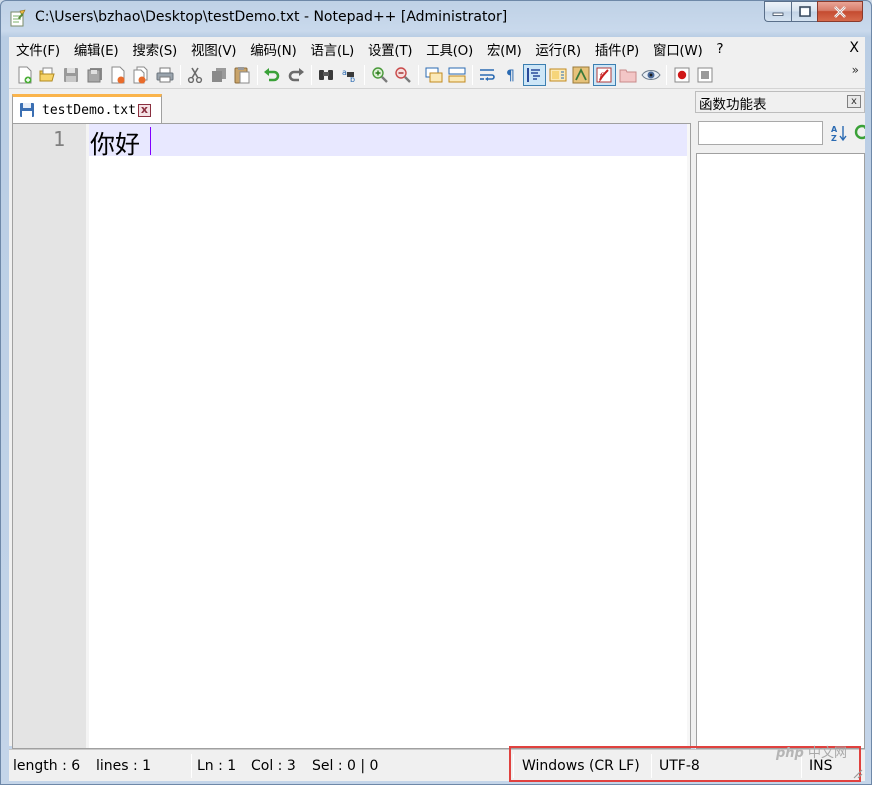  Describe the element at coordinates (272, 75) in the screenshot. I see `undo-icon` at that location.